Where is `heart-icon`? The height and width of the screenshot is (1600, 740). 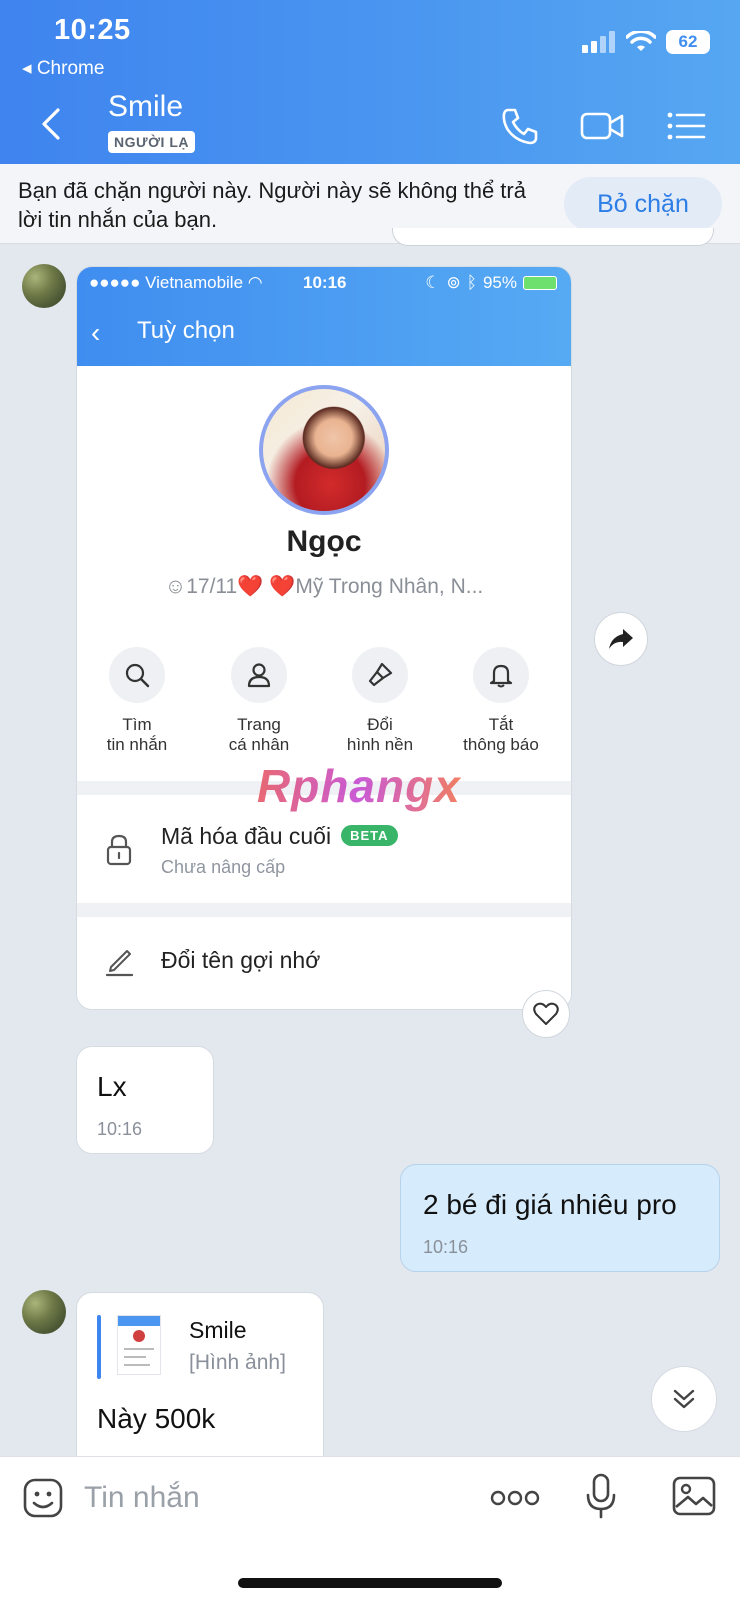
heart-icon is located at coordinates (546, 1013).